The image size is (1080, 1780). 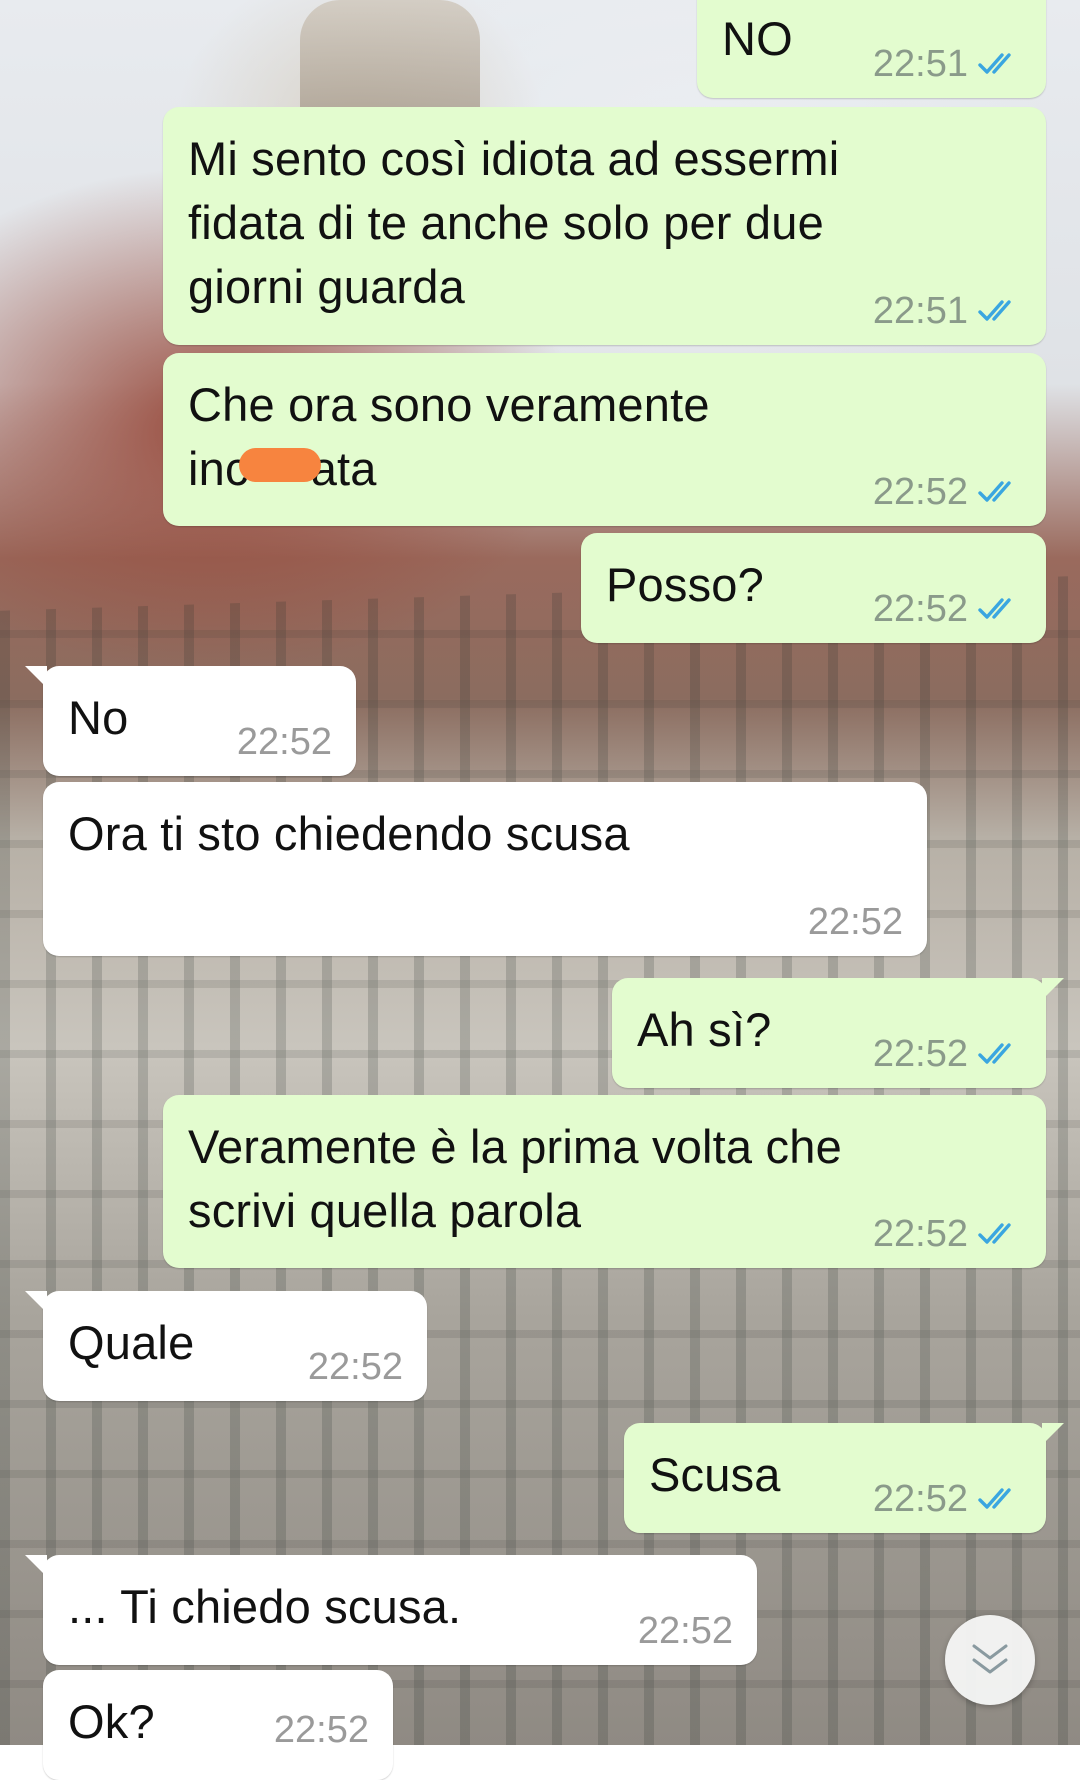 I want to click on message-text: NO, so click(x=757, y=38).